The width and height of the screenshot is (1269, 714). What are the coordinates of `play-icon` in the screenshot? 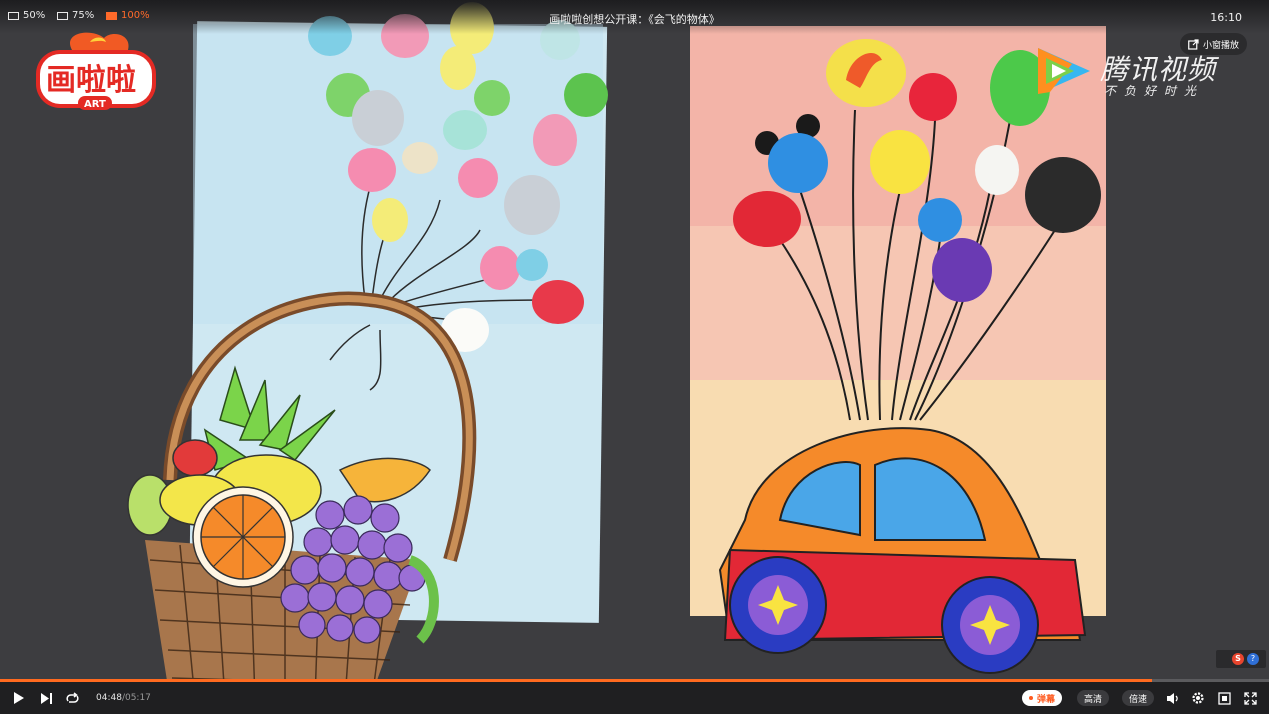 It's located at (19, 698).